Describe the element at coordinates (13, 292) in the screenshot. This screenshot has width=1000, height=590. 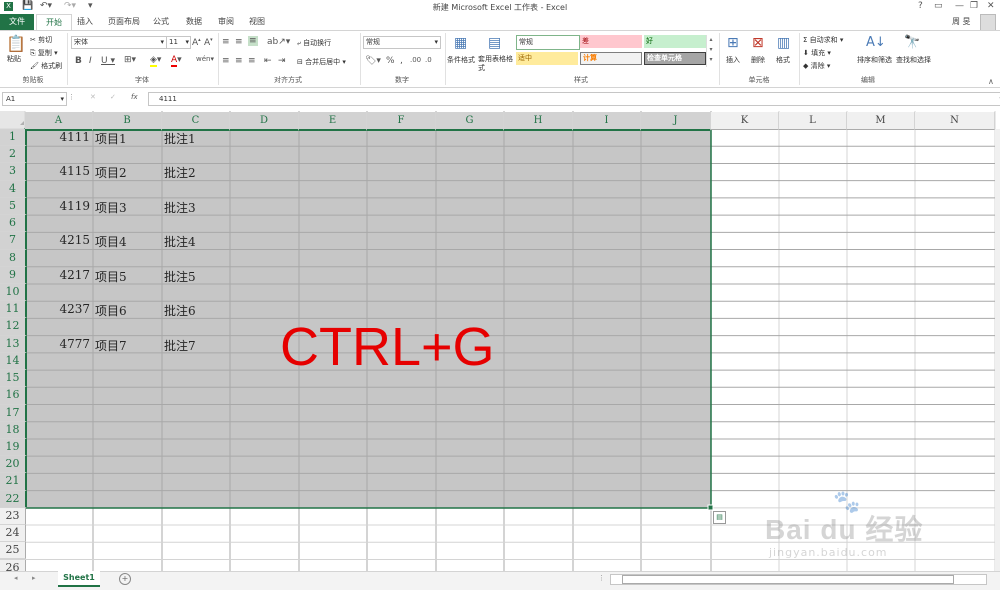
I see `row-header: 10` at that location.